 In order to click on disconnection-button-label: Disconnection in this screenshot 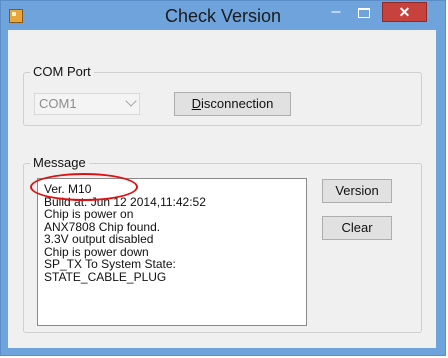, I will do `click(232, 103)`.